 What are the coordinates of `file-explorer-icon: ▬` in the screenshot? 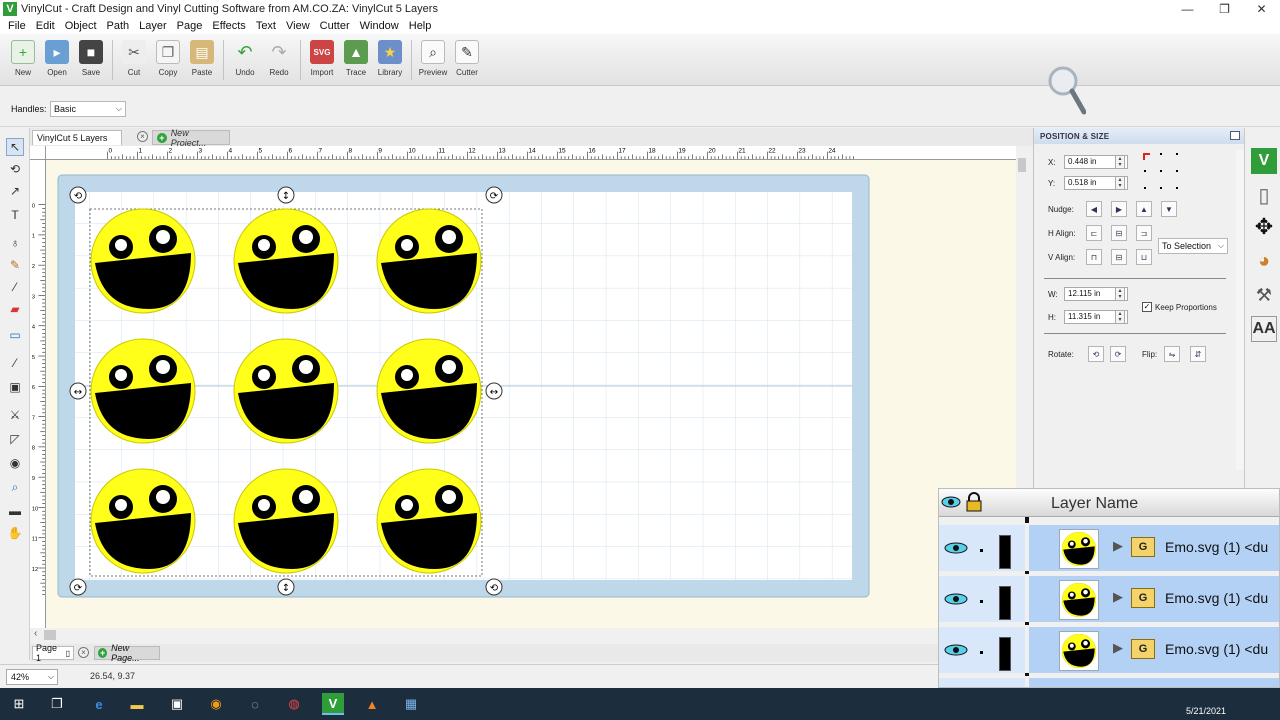 It's located at (137, 704).